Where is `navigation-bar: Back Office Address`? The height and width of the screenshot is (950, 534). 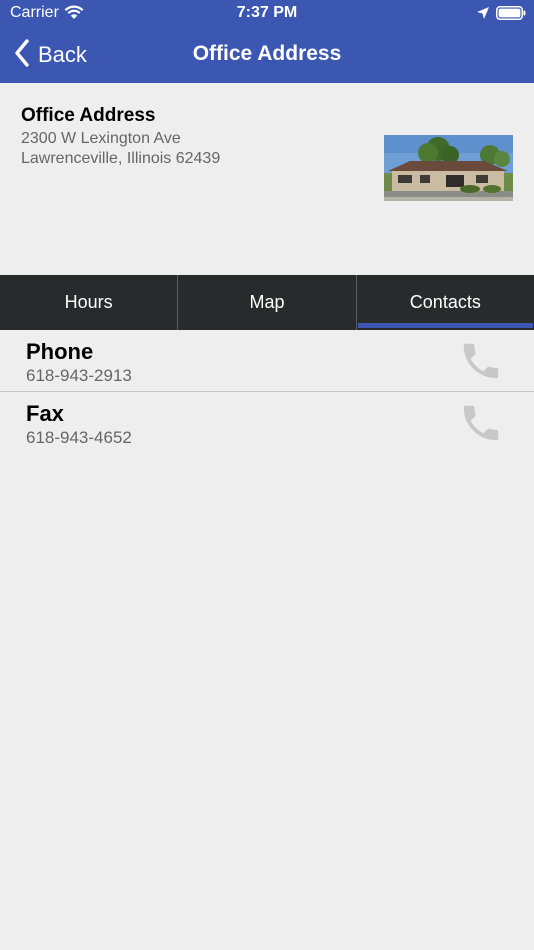 navigation-bar: Back Office Address is located at coordinates (267, 55).